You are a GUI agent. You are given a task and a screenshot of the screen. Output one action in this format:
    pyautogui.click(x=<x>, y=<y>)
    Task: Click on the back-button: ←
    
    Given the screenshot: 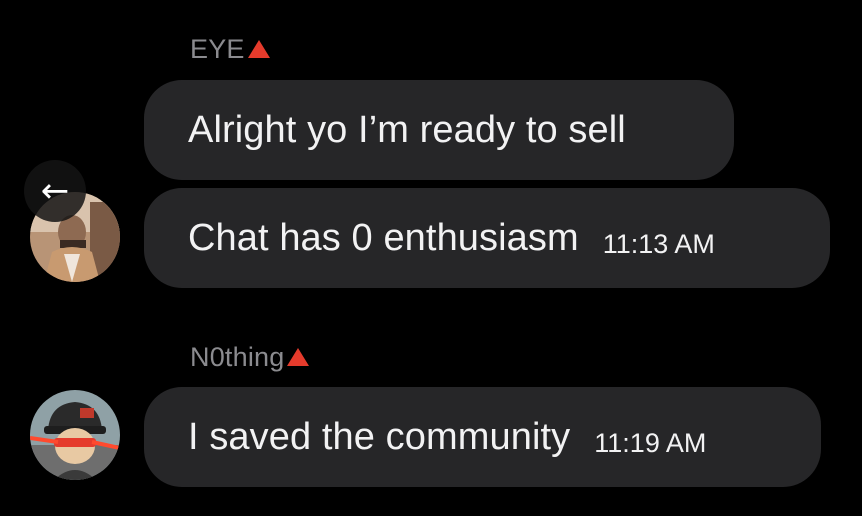 What is the action you would take?
    pyautogui.click(x=55, y=191)
    